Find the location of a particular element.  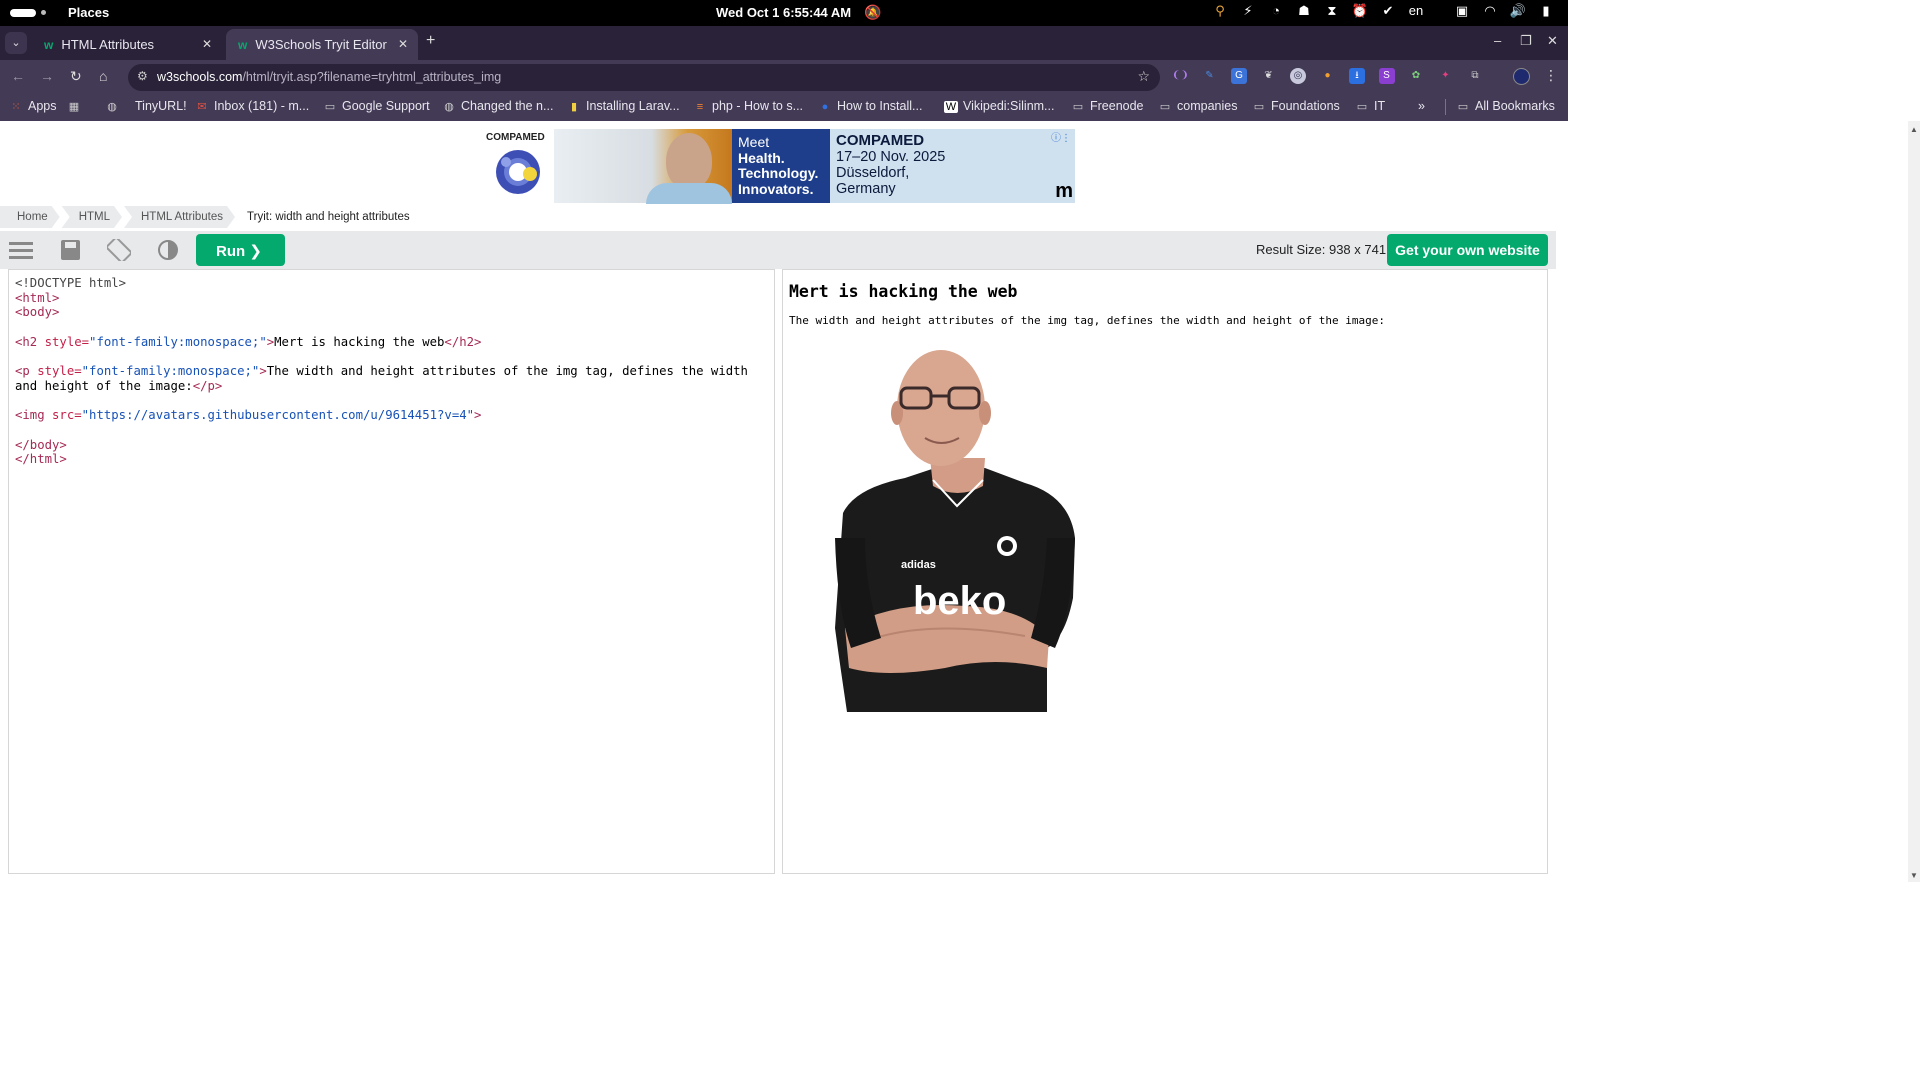

workspace-indicator is located at coordinates (23, 13).